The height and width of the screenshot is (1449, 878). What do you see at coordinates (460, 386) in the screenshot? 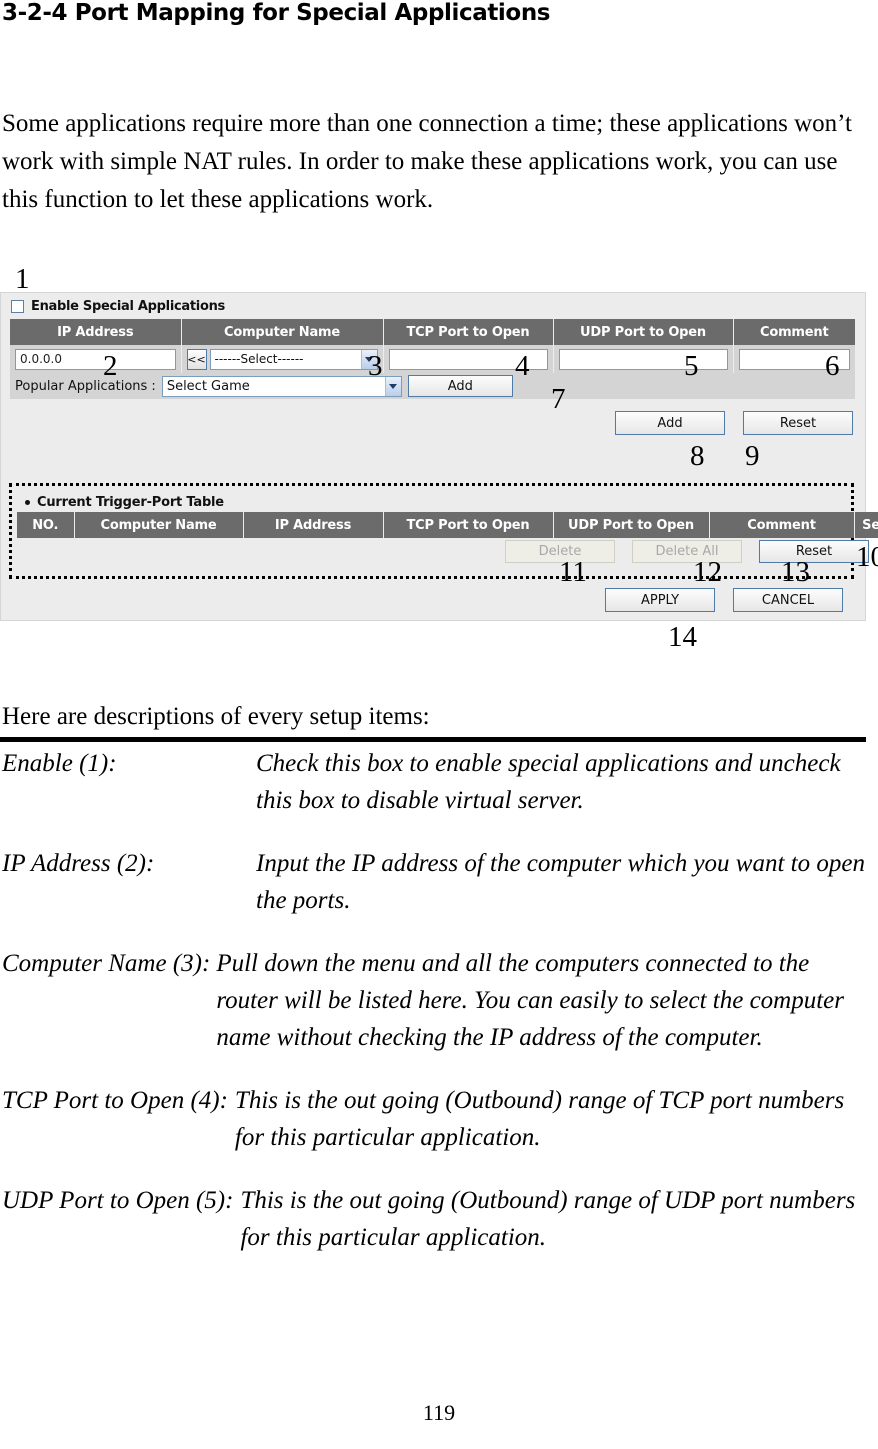
I see `popular-add-button: Add` at bounding box center [460, 386].